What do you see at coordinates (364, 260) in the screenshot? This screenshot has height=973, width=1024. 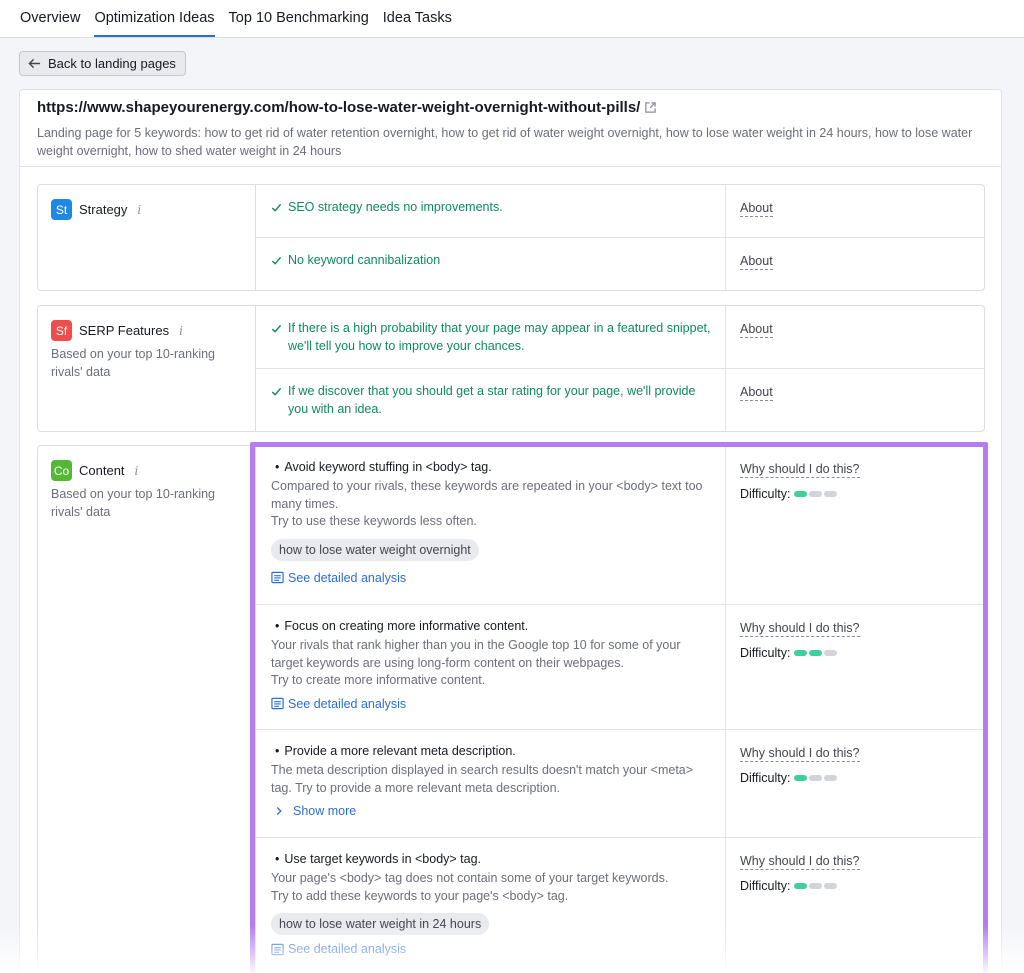 I see `strategy-row-text: No keyword cannibalization` at bounding box center [364, 260].